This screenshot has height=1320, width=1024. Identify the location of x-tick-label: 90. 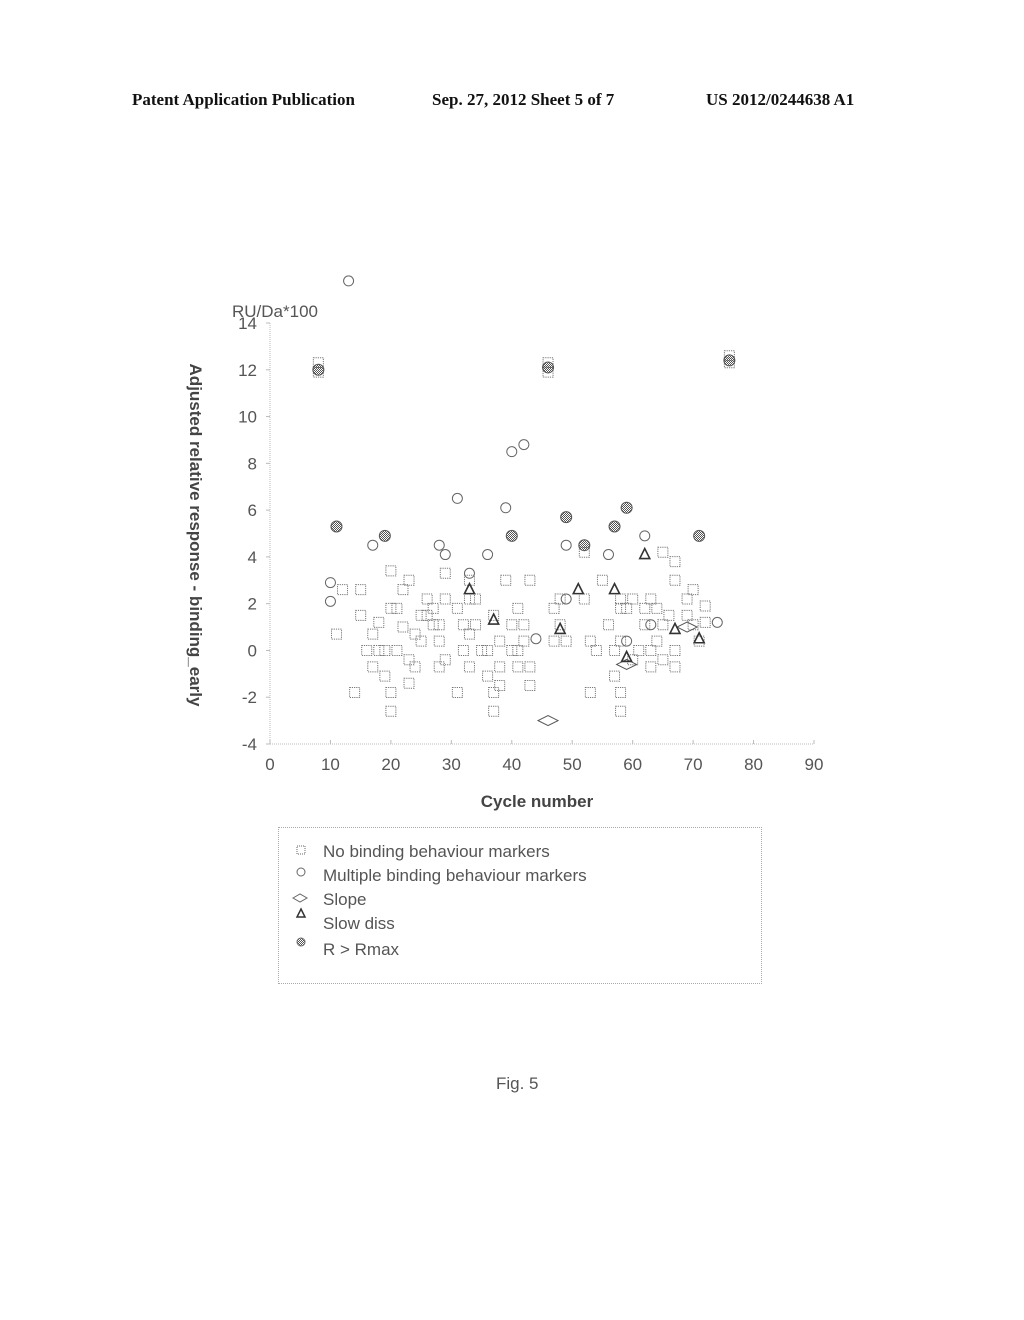
(814, 764).